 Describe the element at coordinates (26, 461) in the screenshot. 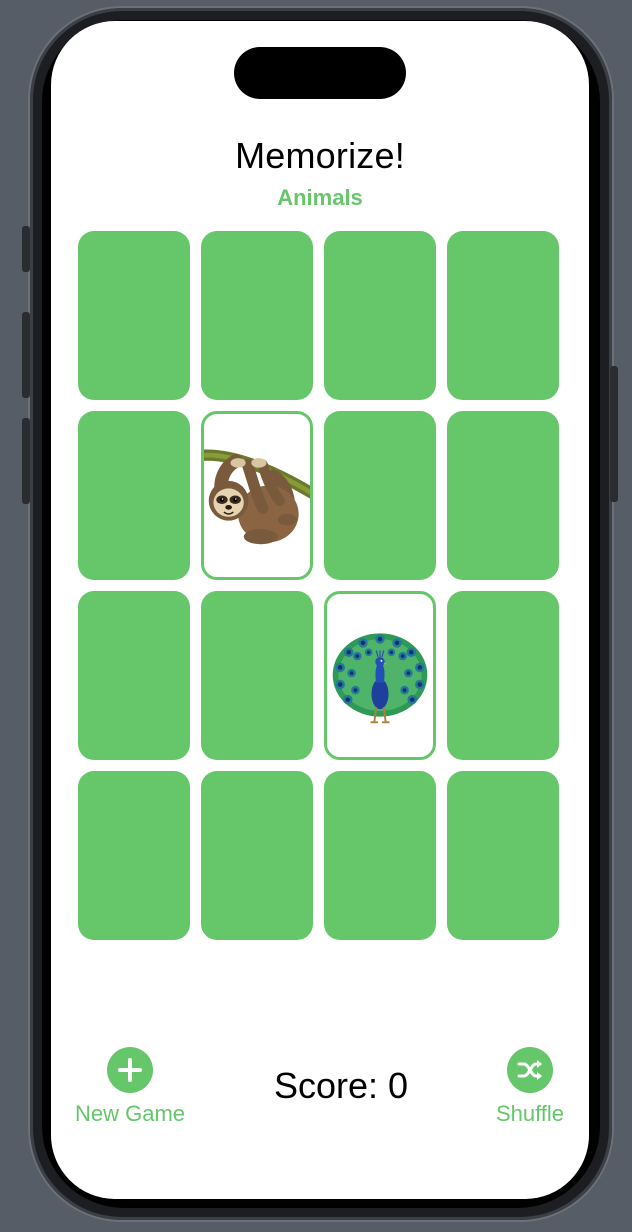

I see `volume-down-button` at that location.